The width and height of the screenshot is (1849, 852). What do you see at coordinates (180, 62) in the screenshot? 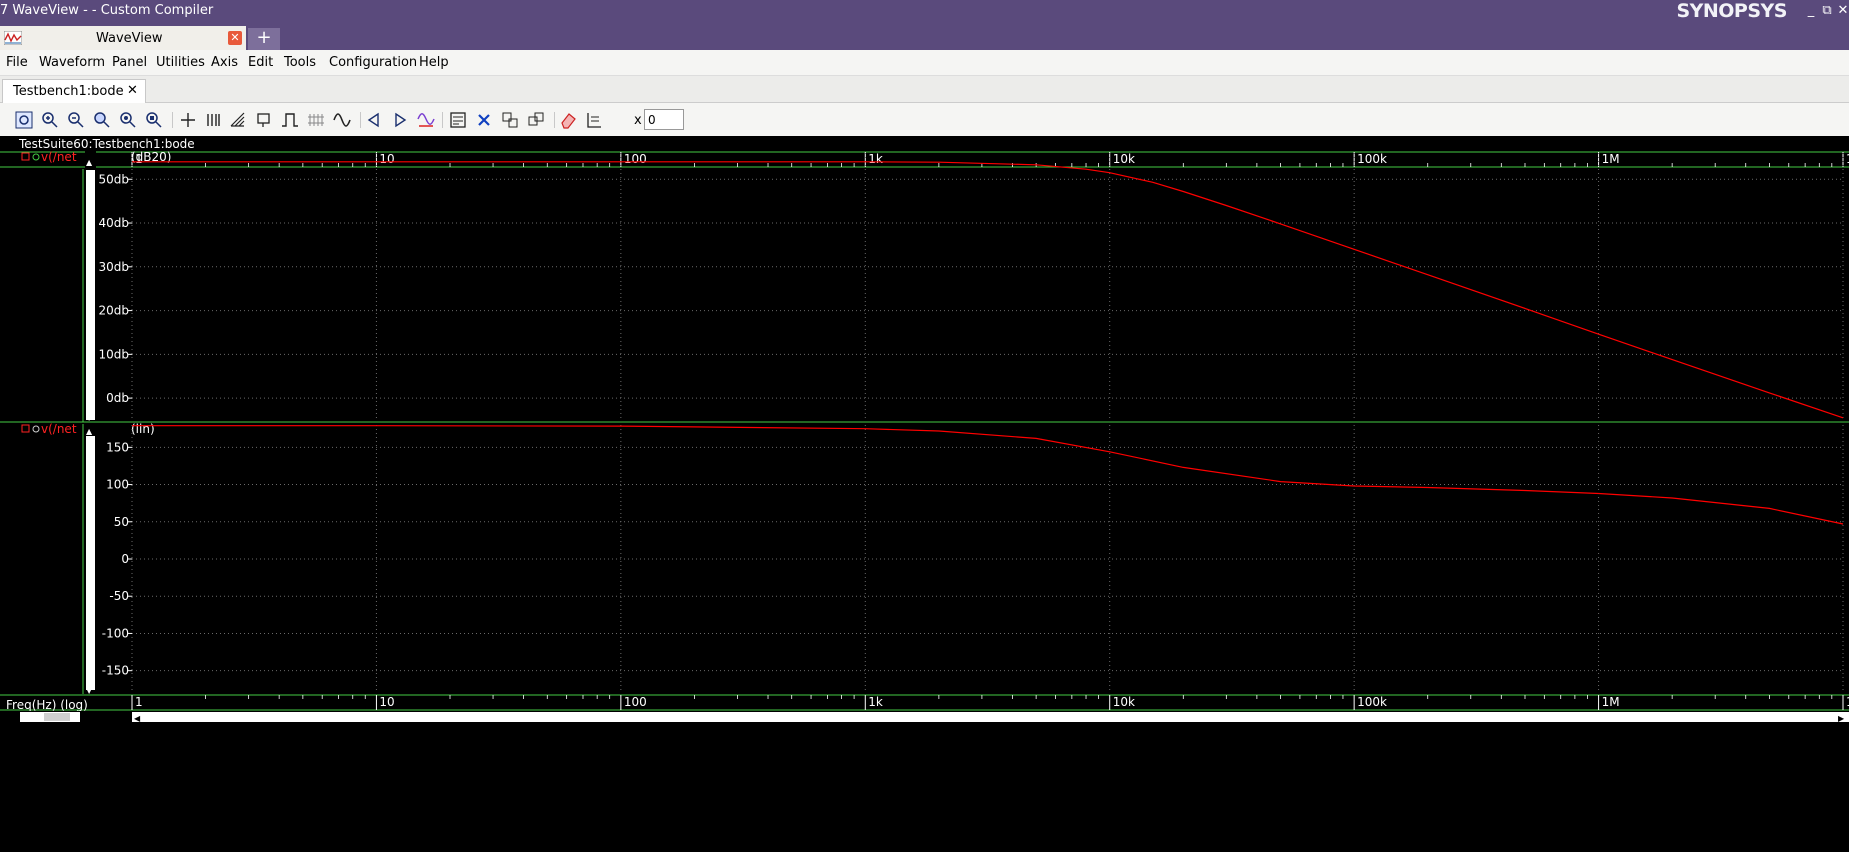
I see `menu-utilities: Utilities` at bounding box center [180, 62].